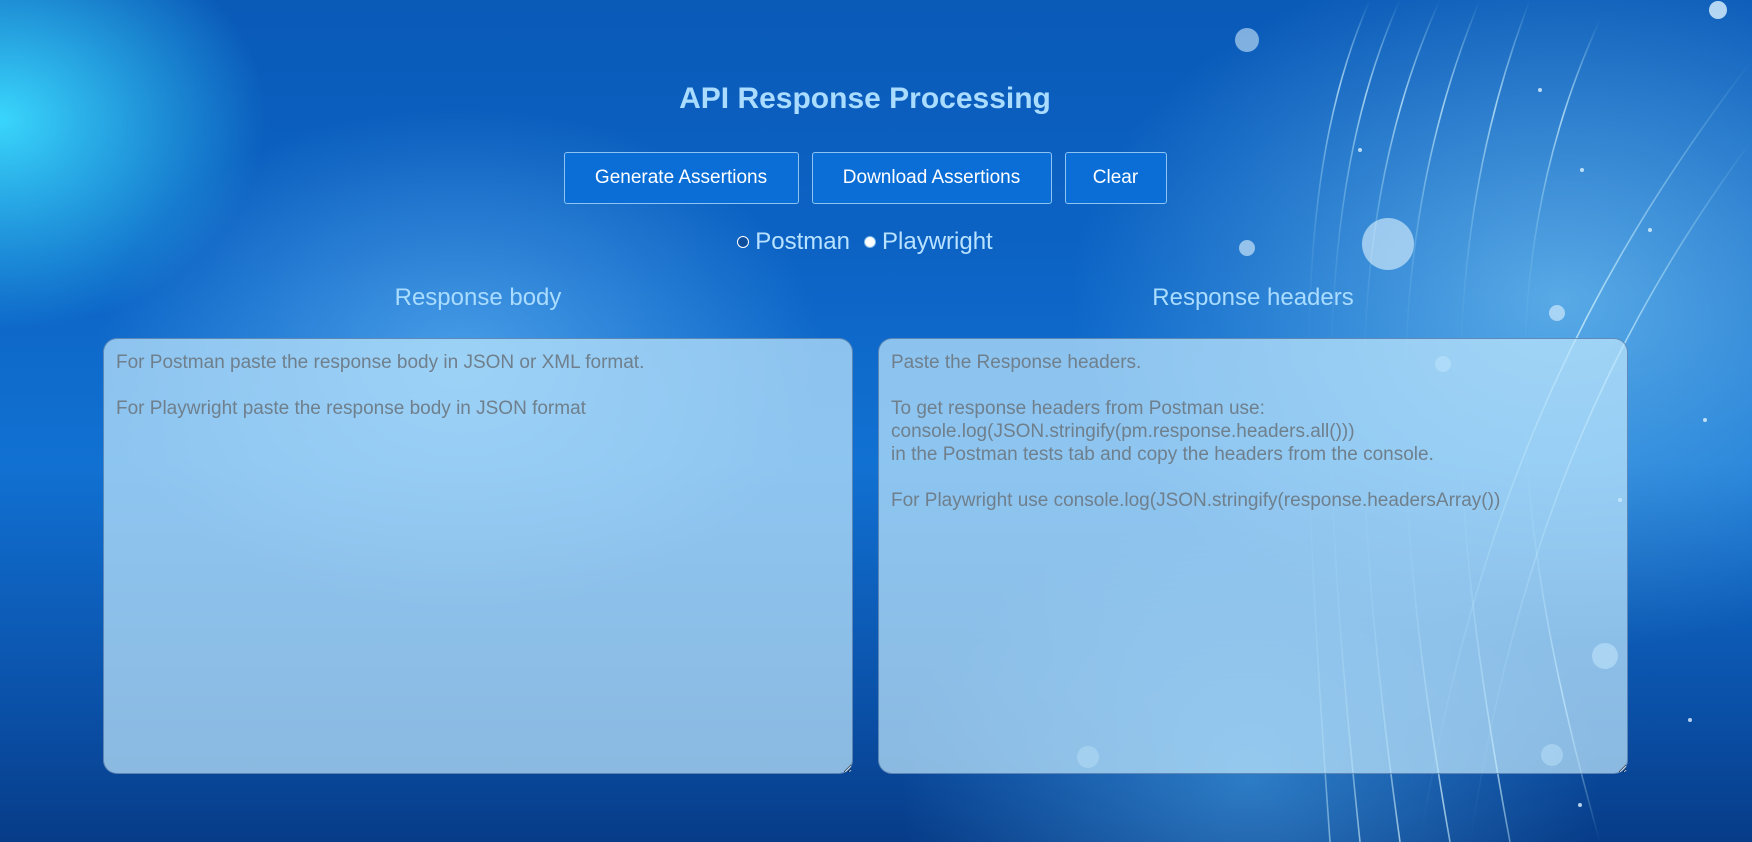 The image size is (1752, 842). Describe the element at coordinates (802, 241) in the screenshot. I see `radio-label-postman: Postman` at that location.